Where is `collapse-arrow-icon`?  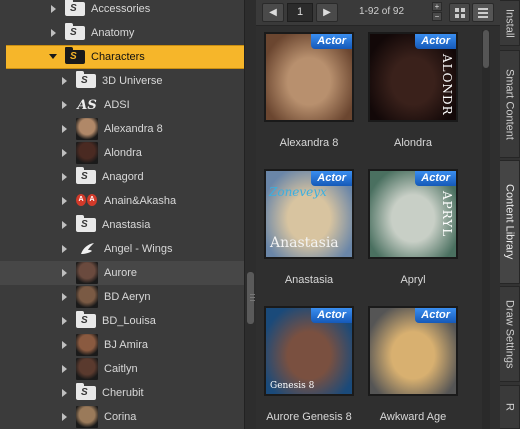
collapse-arrow-icon is located at coordinates (54, 57).